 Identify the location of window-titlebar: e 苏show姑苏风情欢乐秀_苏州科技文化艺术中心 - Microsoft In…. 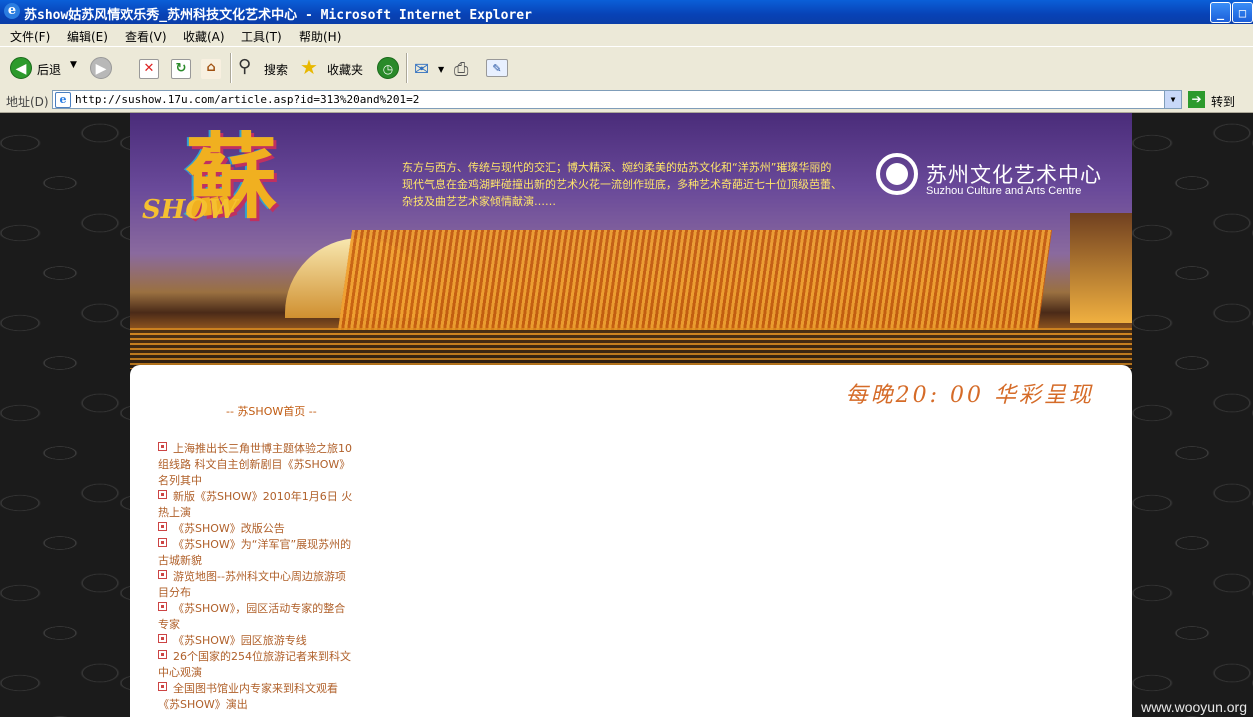
(626, 12).